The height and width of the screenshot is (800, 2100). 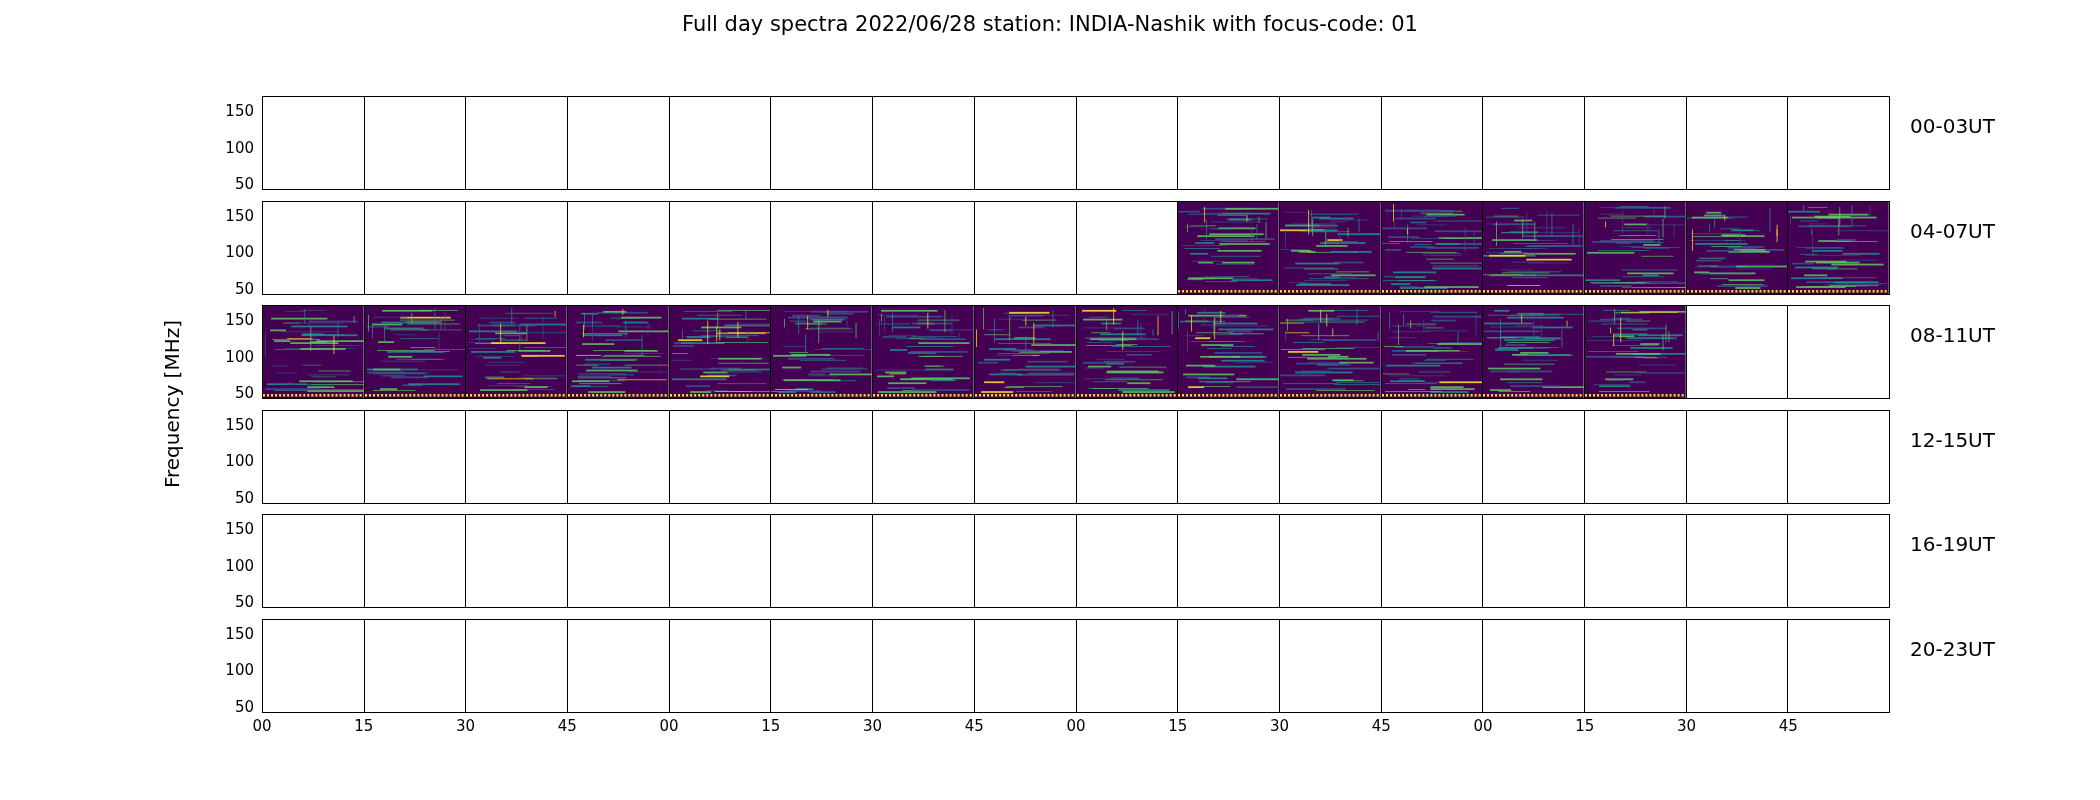 What do you see at coordinates (1952, 544) in the screenshot?
I see `row-label: 16-19UT` at bounding box center [1952, 544].